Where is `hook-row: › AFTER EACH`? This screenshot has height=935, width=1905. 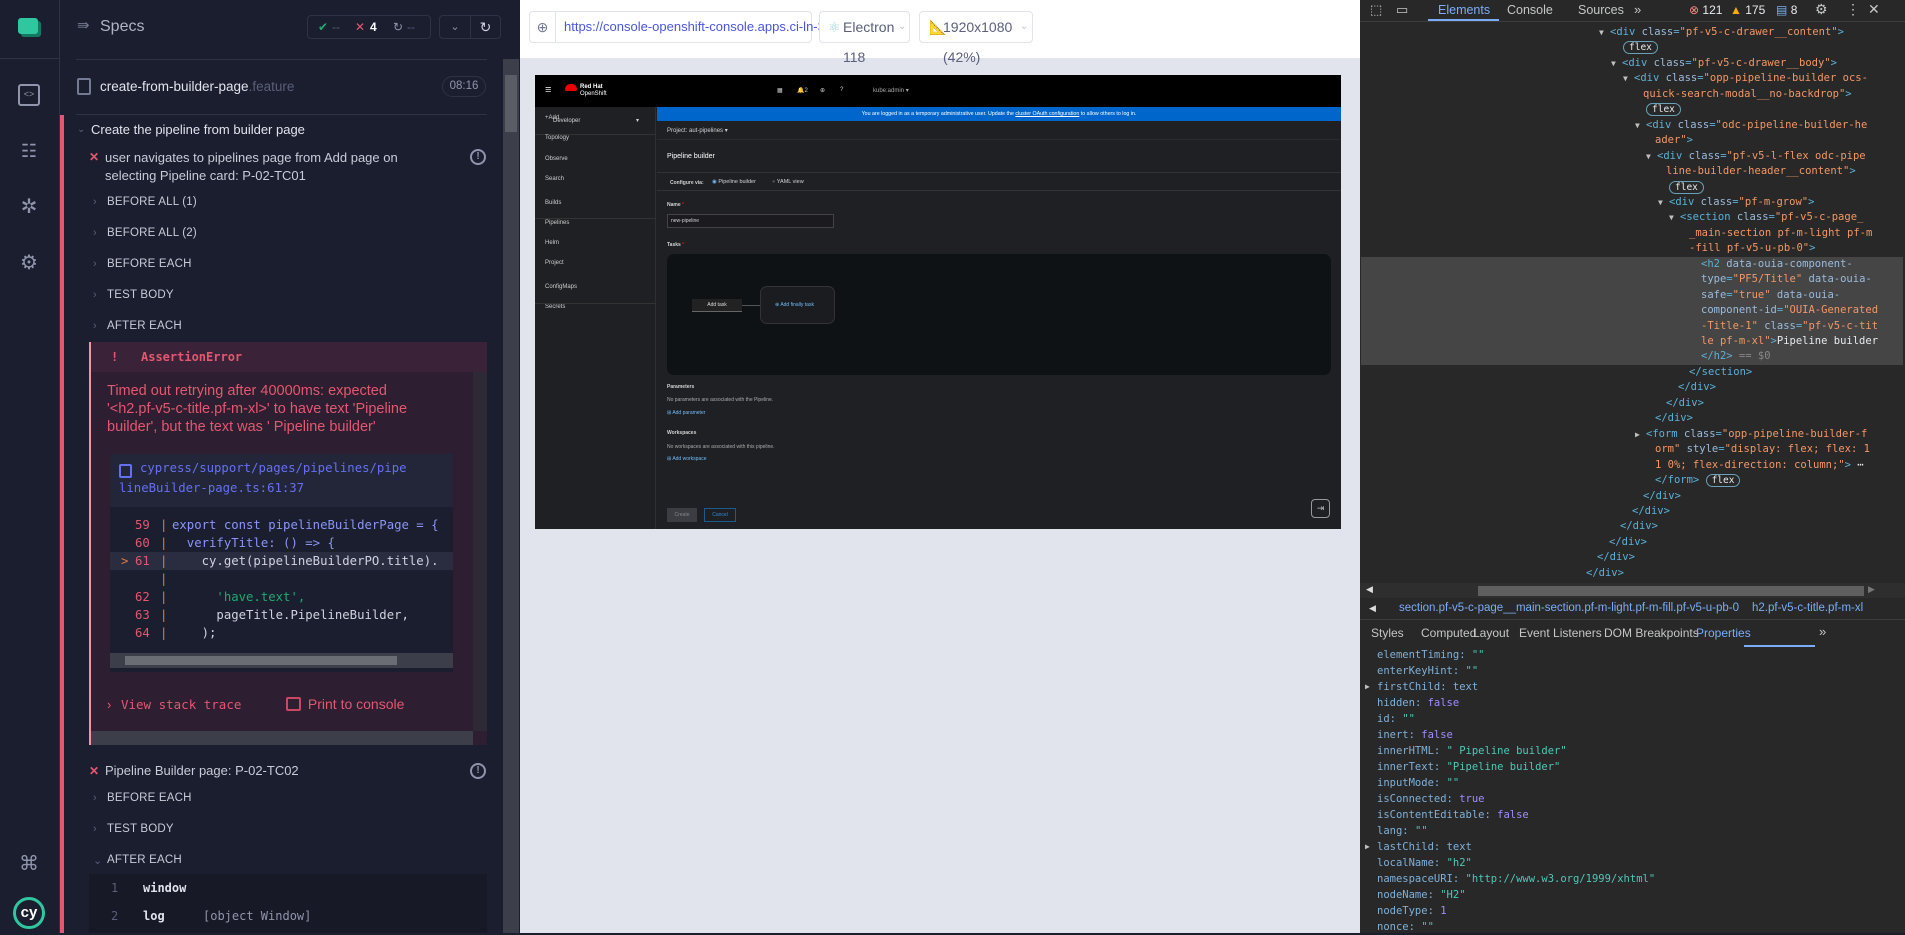
hook-row: › AFTER EACH is located at coordinates (137, 326).